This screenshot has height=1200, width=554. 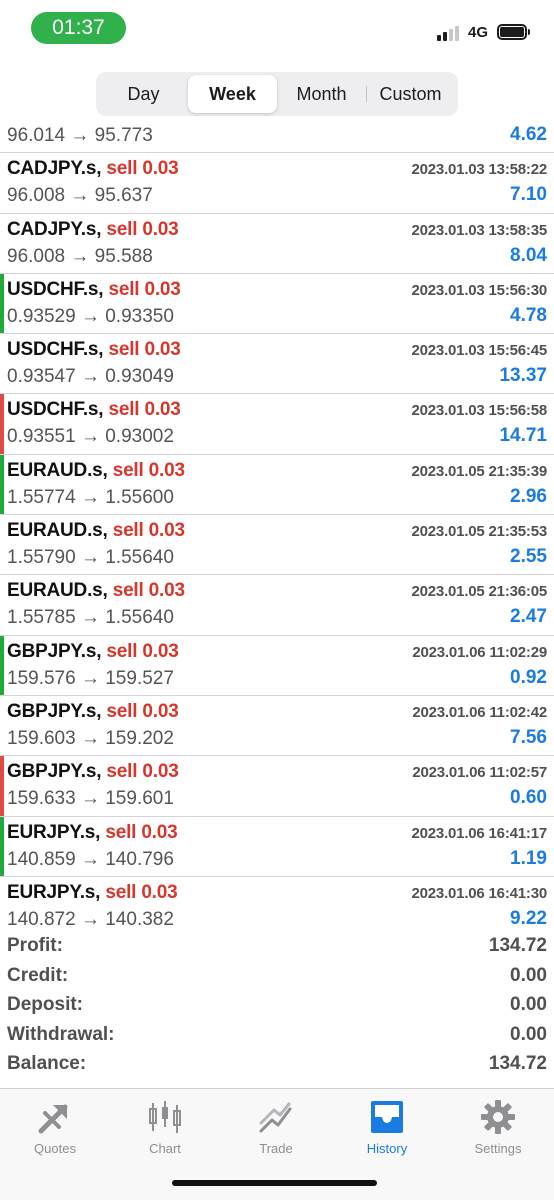 I want to click on trade-profit: 2.47, so click(x=528, y=617).